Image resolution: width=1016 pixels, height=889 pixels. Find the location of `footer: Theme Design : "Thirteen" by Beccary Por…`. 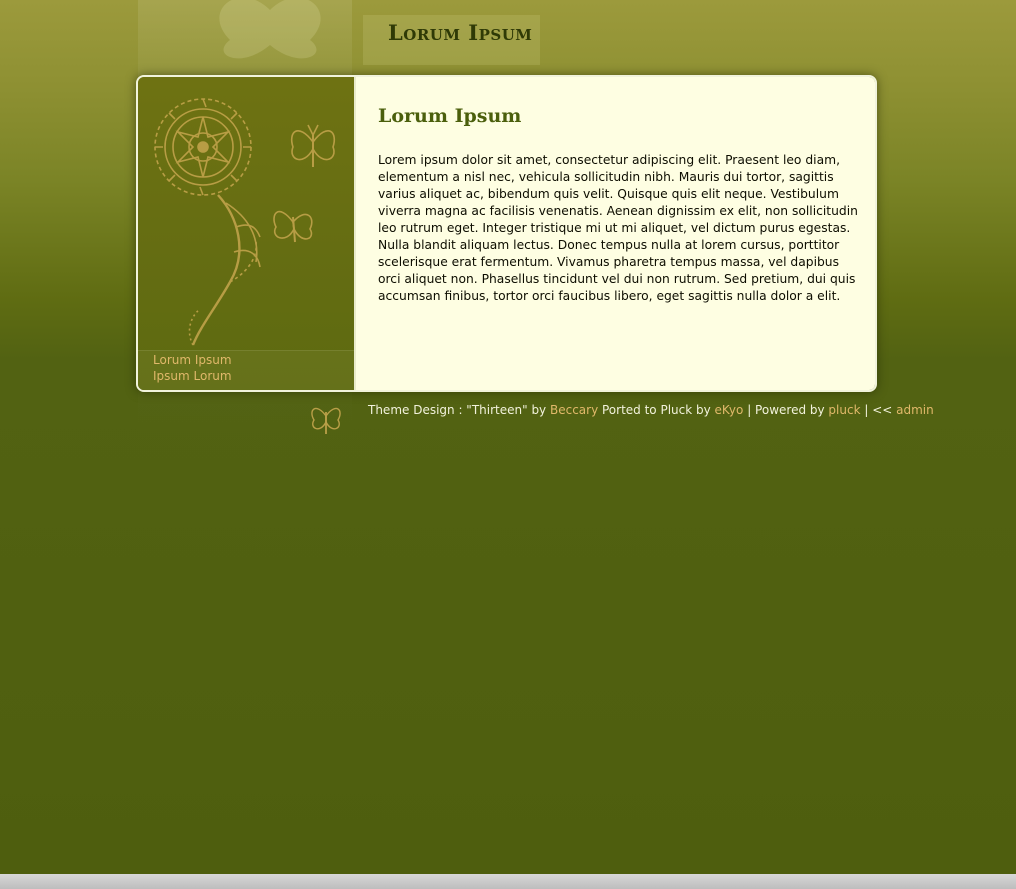

footer: Theme Design : "Thirteen" by Beccary Por… is located at coordinates (651, 410).